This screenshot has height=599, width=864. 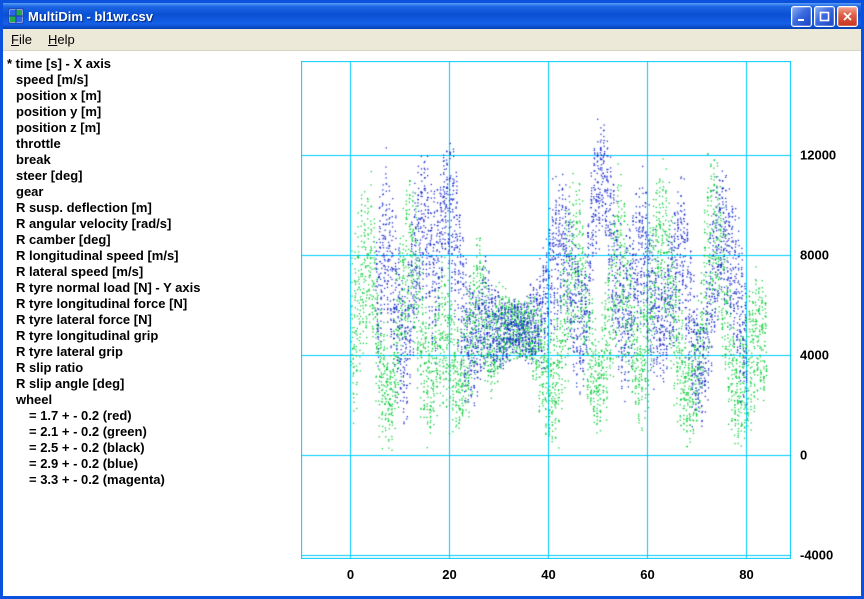 I want to click on variable-item: R tyre longitudinal force [N], so click(x=149, y=304).